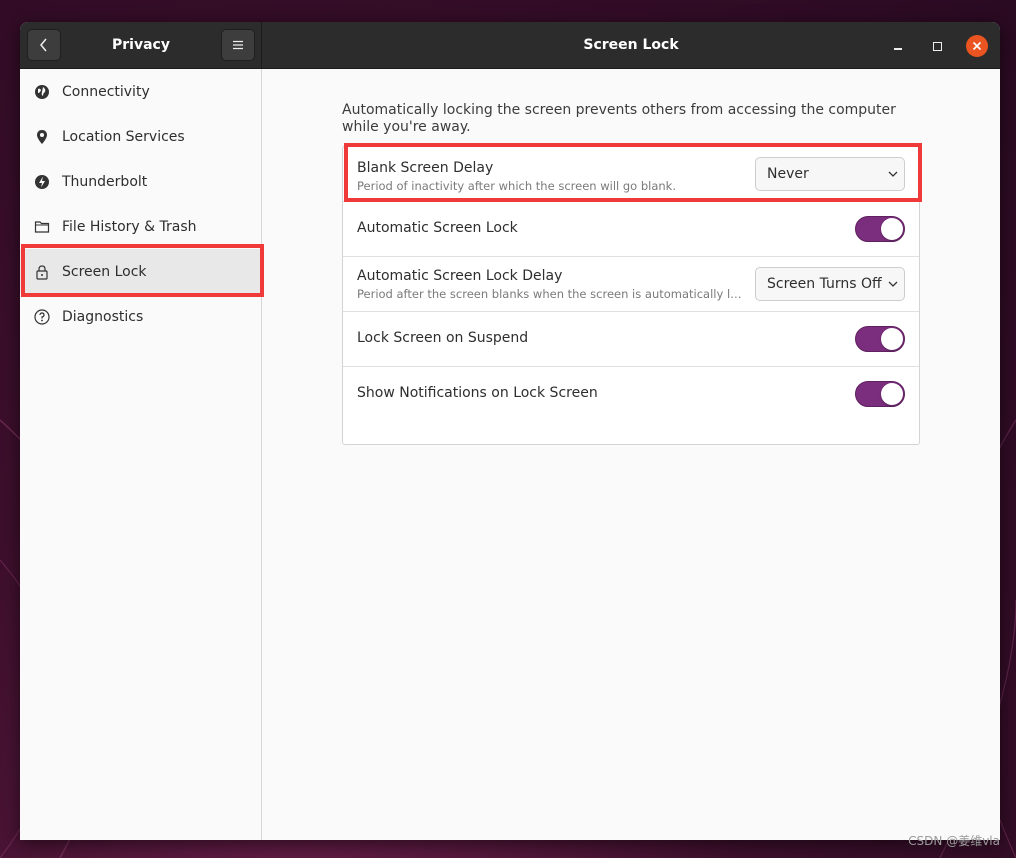 The image size is (1016, 858). Describe the element at coordinates (477, 393) in the screenshot. I see `row-title: Show Notifications on Lock Screen` at that location.